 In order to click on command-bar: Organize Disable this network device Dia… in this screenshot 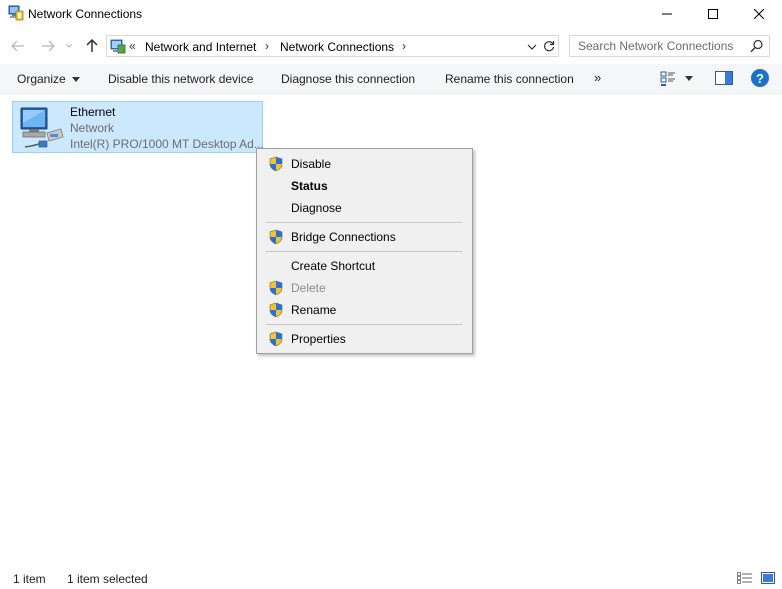, I will do `click(391, 79)`.